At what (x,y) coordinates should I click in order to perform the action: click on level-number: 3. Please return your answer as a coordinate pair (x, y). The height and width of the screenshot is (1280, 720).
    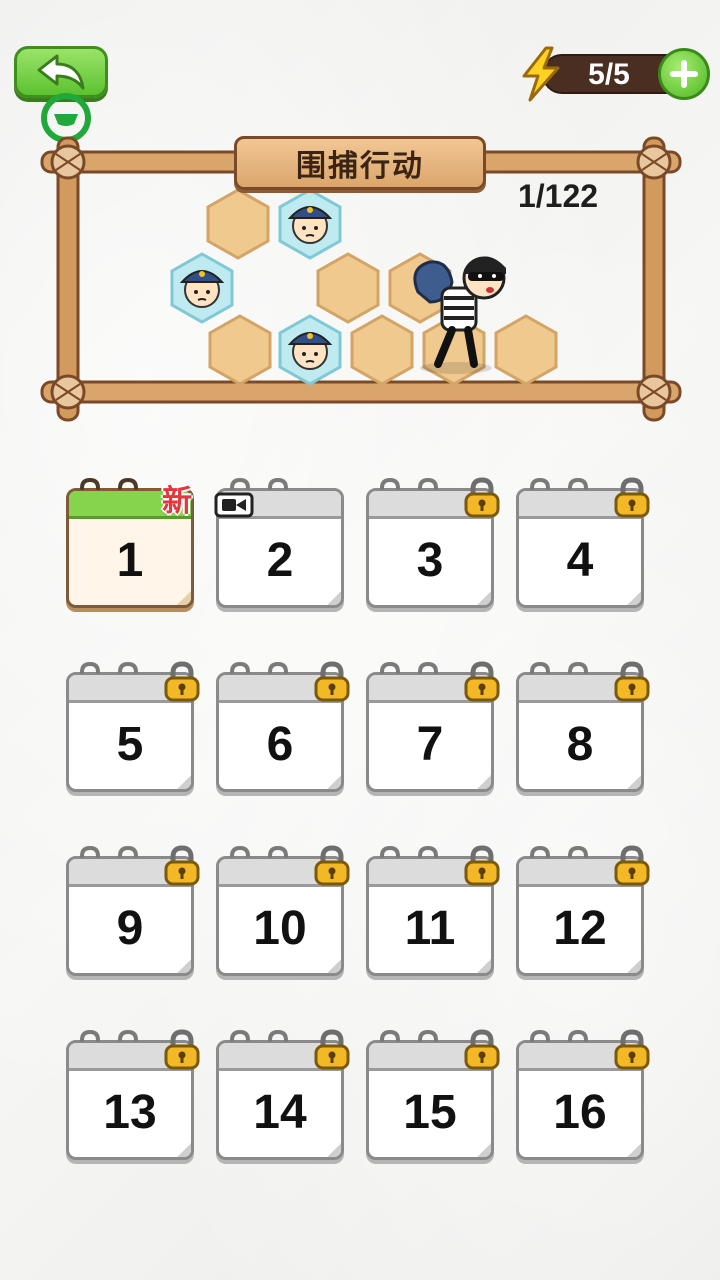
    Looking at the image, I should click on (430, 560).